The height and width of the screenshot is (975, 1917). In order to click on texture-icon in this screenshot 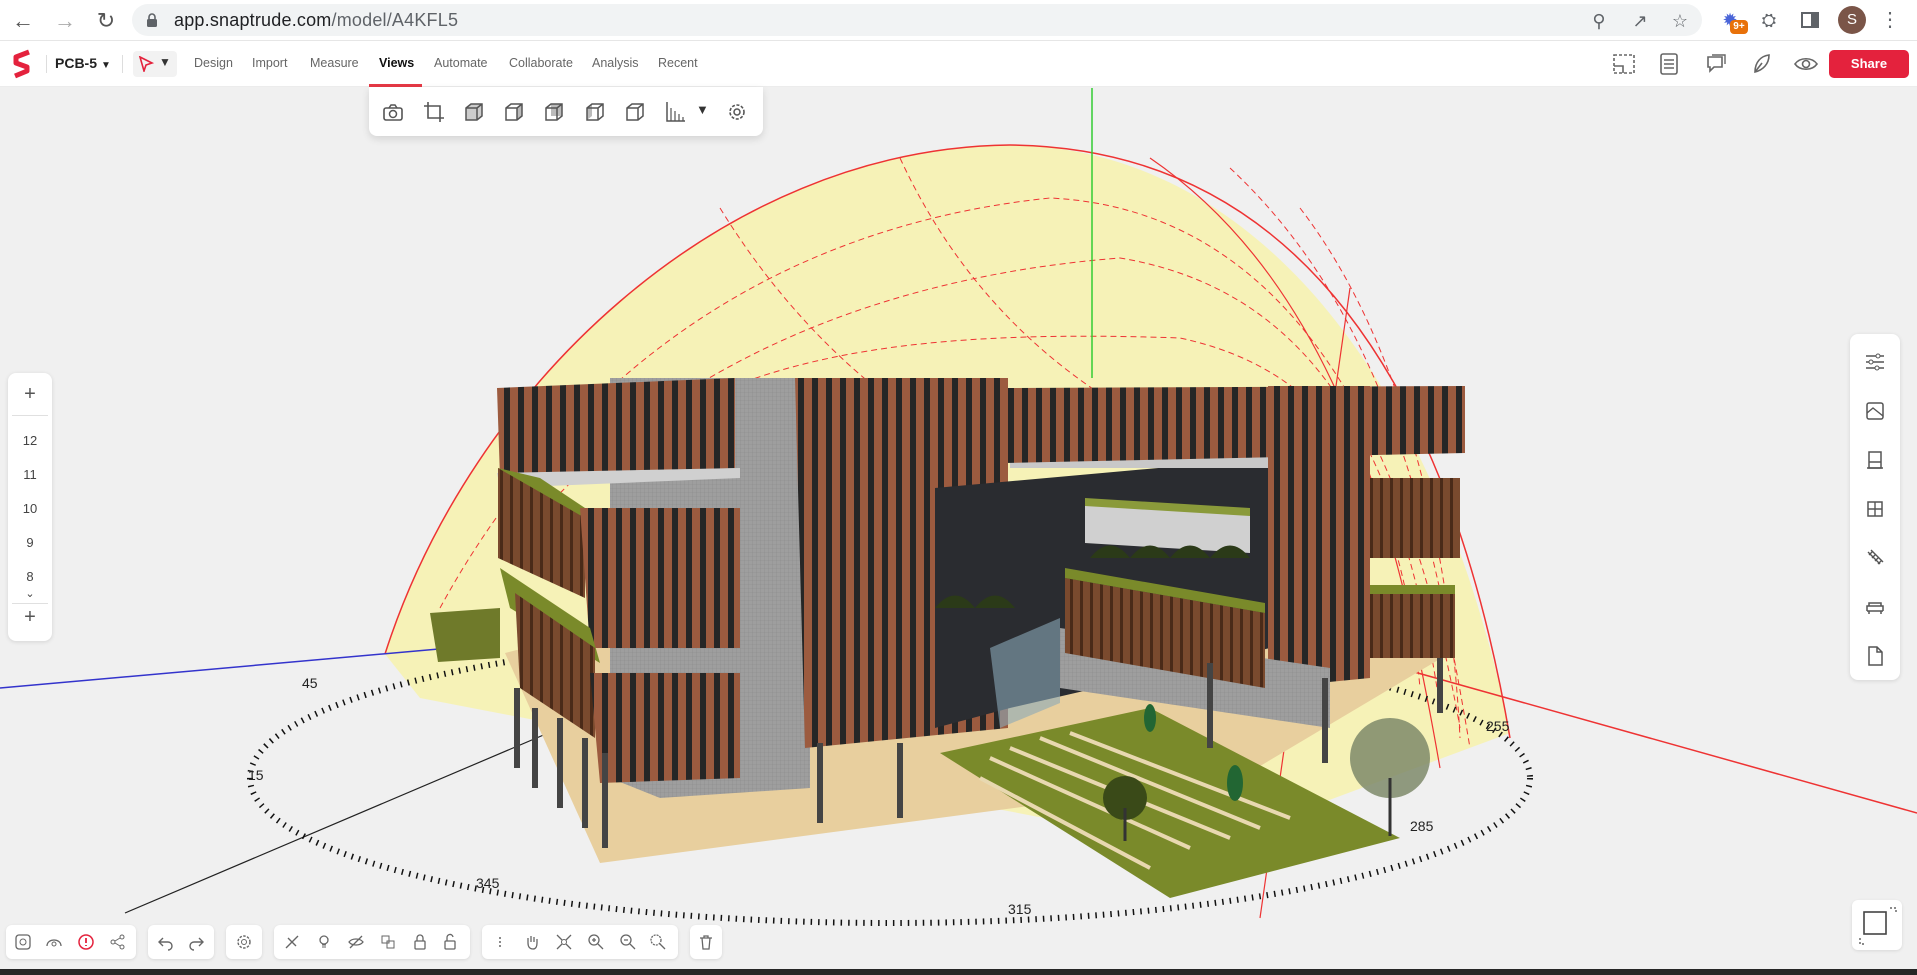, I will do `click(1875, 411)`.